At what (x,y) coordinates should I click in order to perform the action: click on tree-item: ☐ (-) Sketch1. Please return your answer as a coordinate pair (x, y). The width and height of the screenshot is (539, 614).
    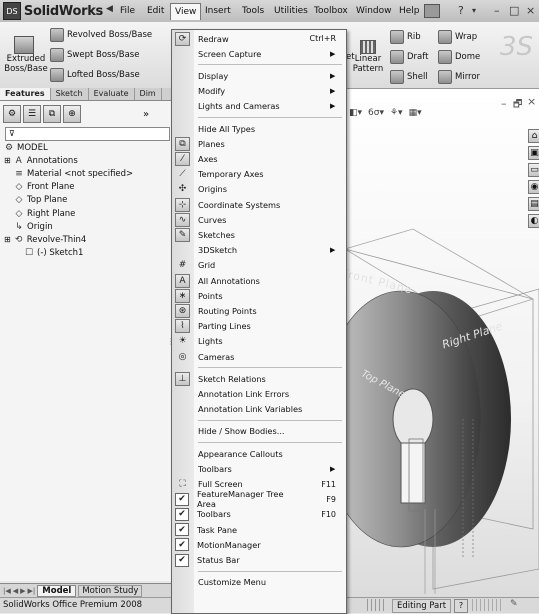
    Looking at the image, I should click on (54, 253).